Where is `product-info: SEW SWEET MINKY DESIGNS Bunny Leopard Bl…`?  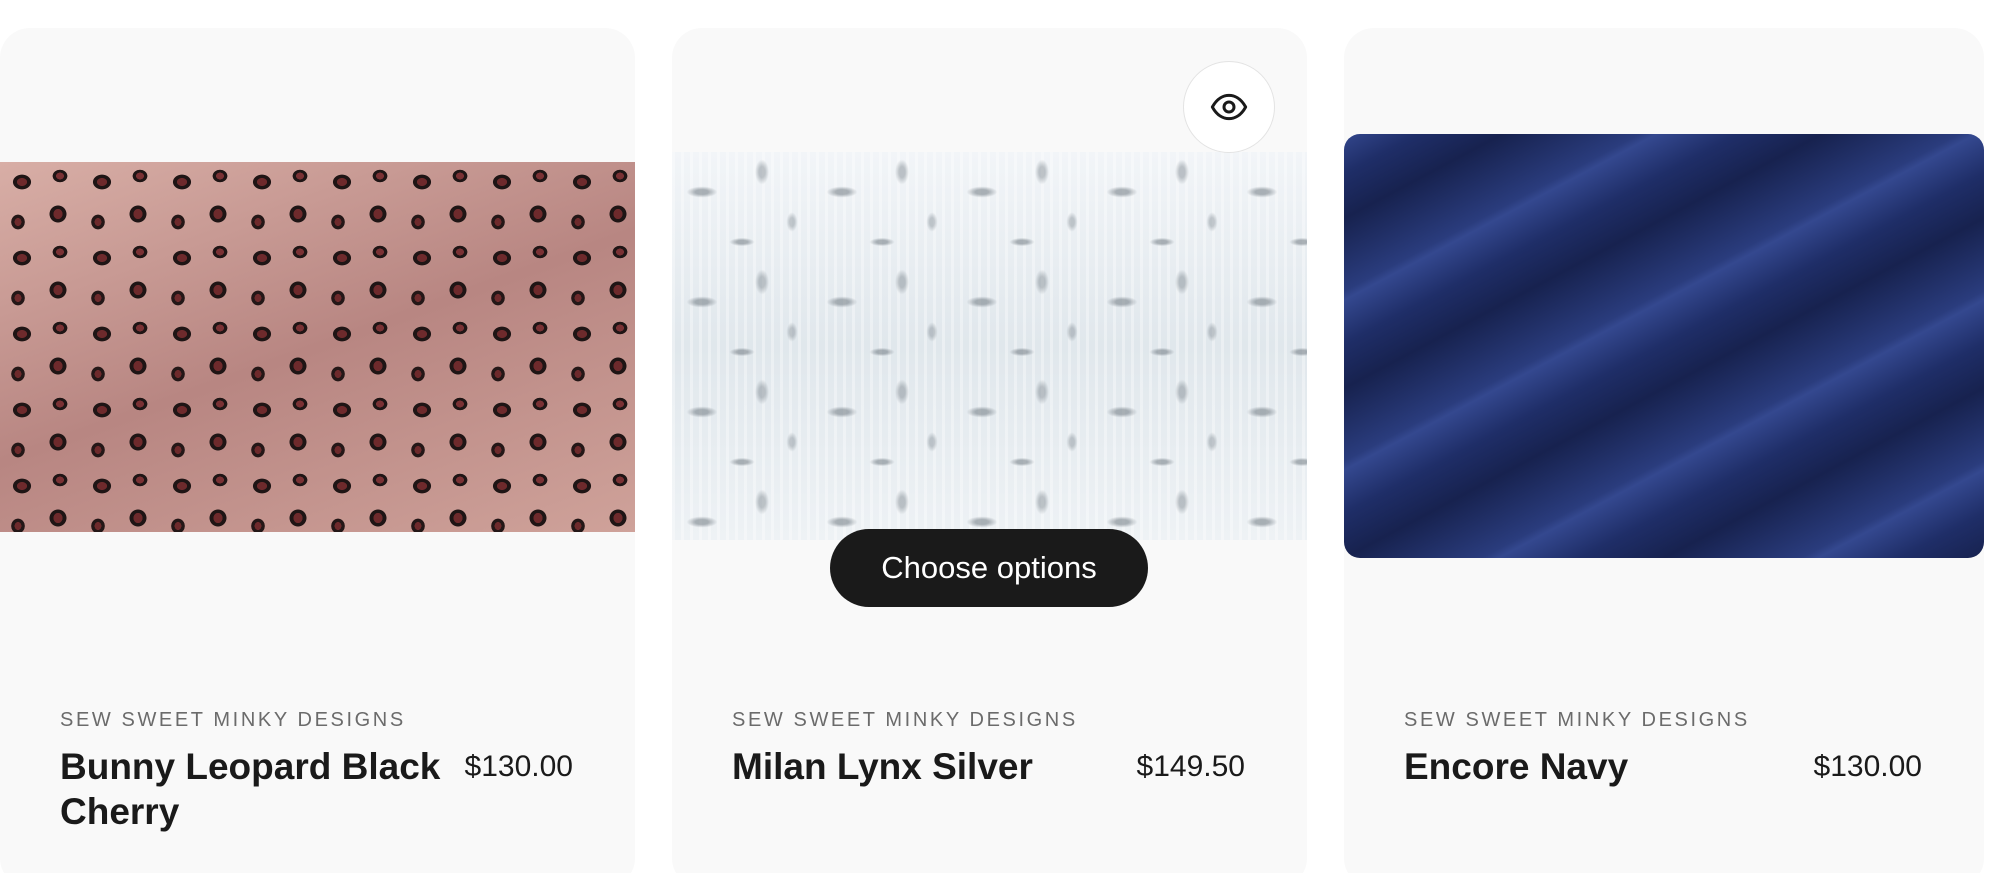 product-info: SEW SWEET MINKY DESIGNS Bunny Leopard Bl… is located at coordinates (316, 771).